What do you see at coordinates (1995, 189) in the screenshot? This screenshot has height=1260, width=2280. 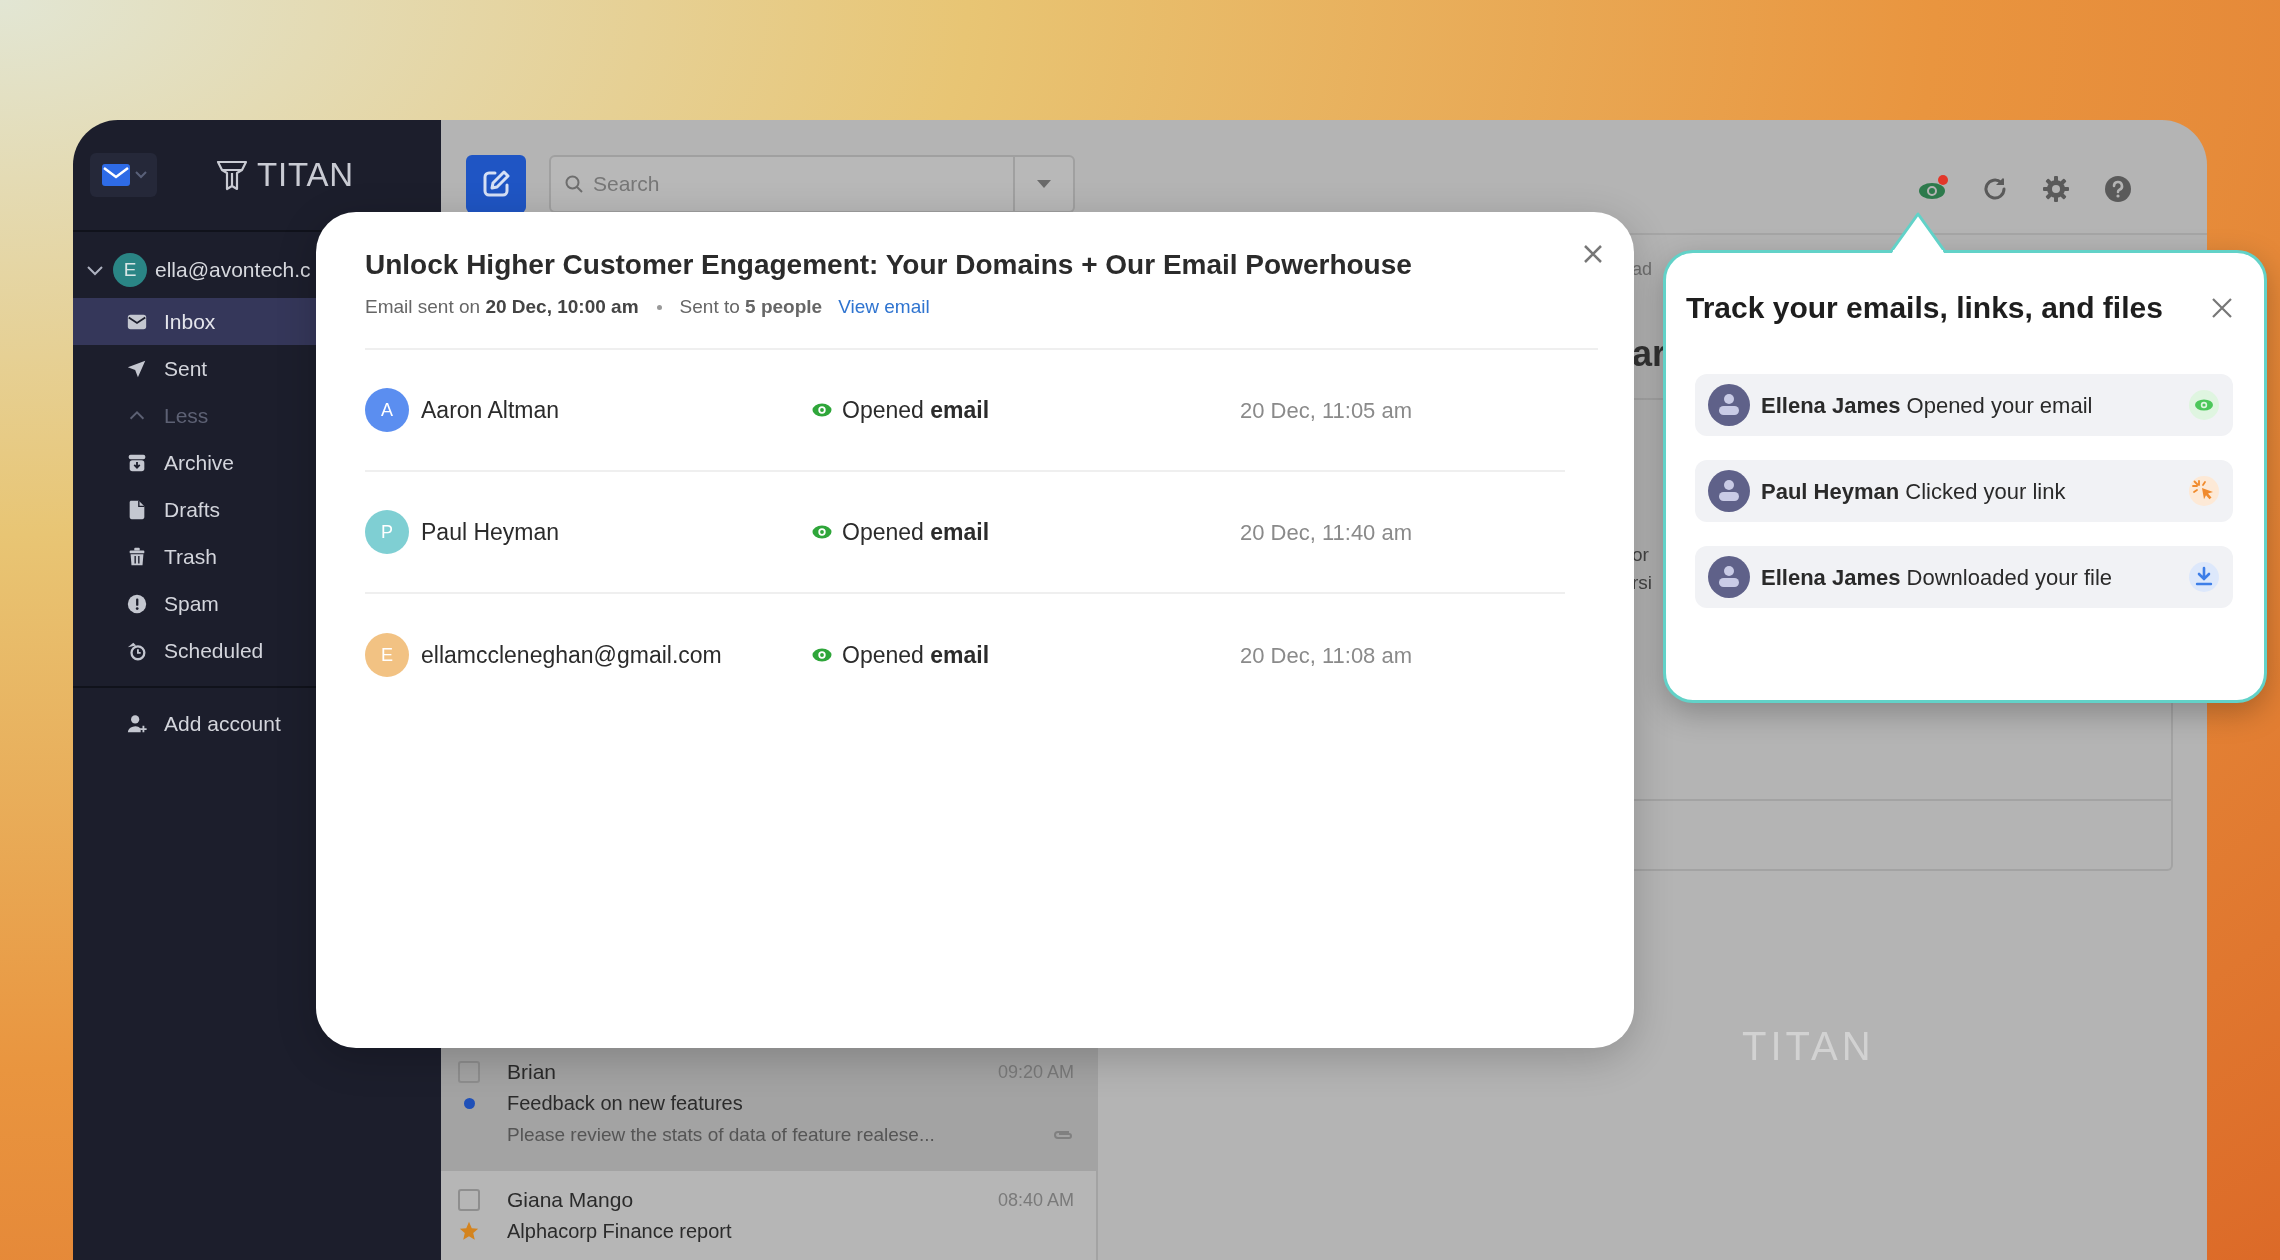 I see `refresh-icon` at bounding box center [1995, 189].